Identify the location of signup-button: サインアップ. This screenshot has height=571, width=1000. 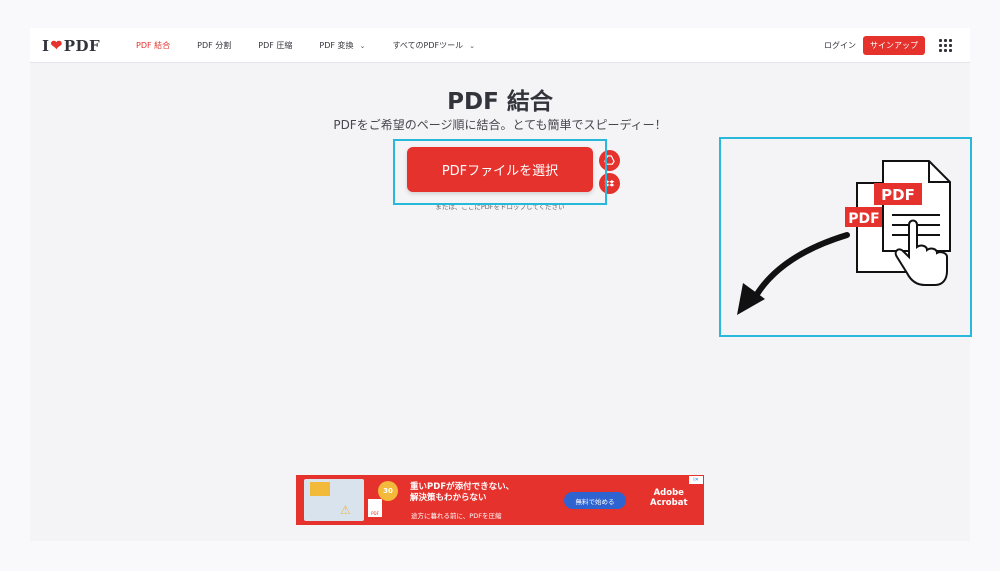
(894, 45).